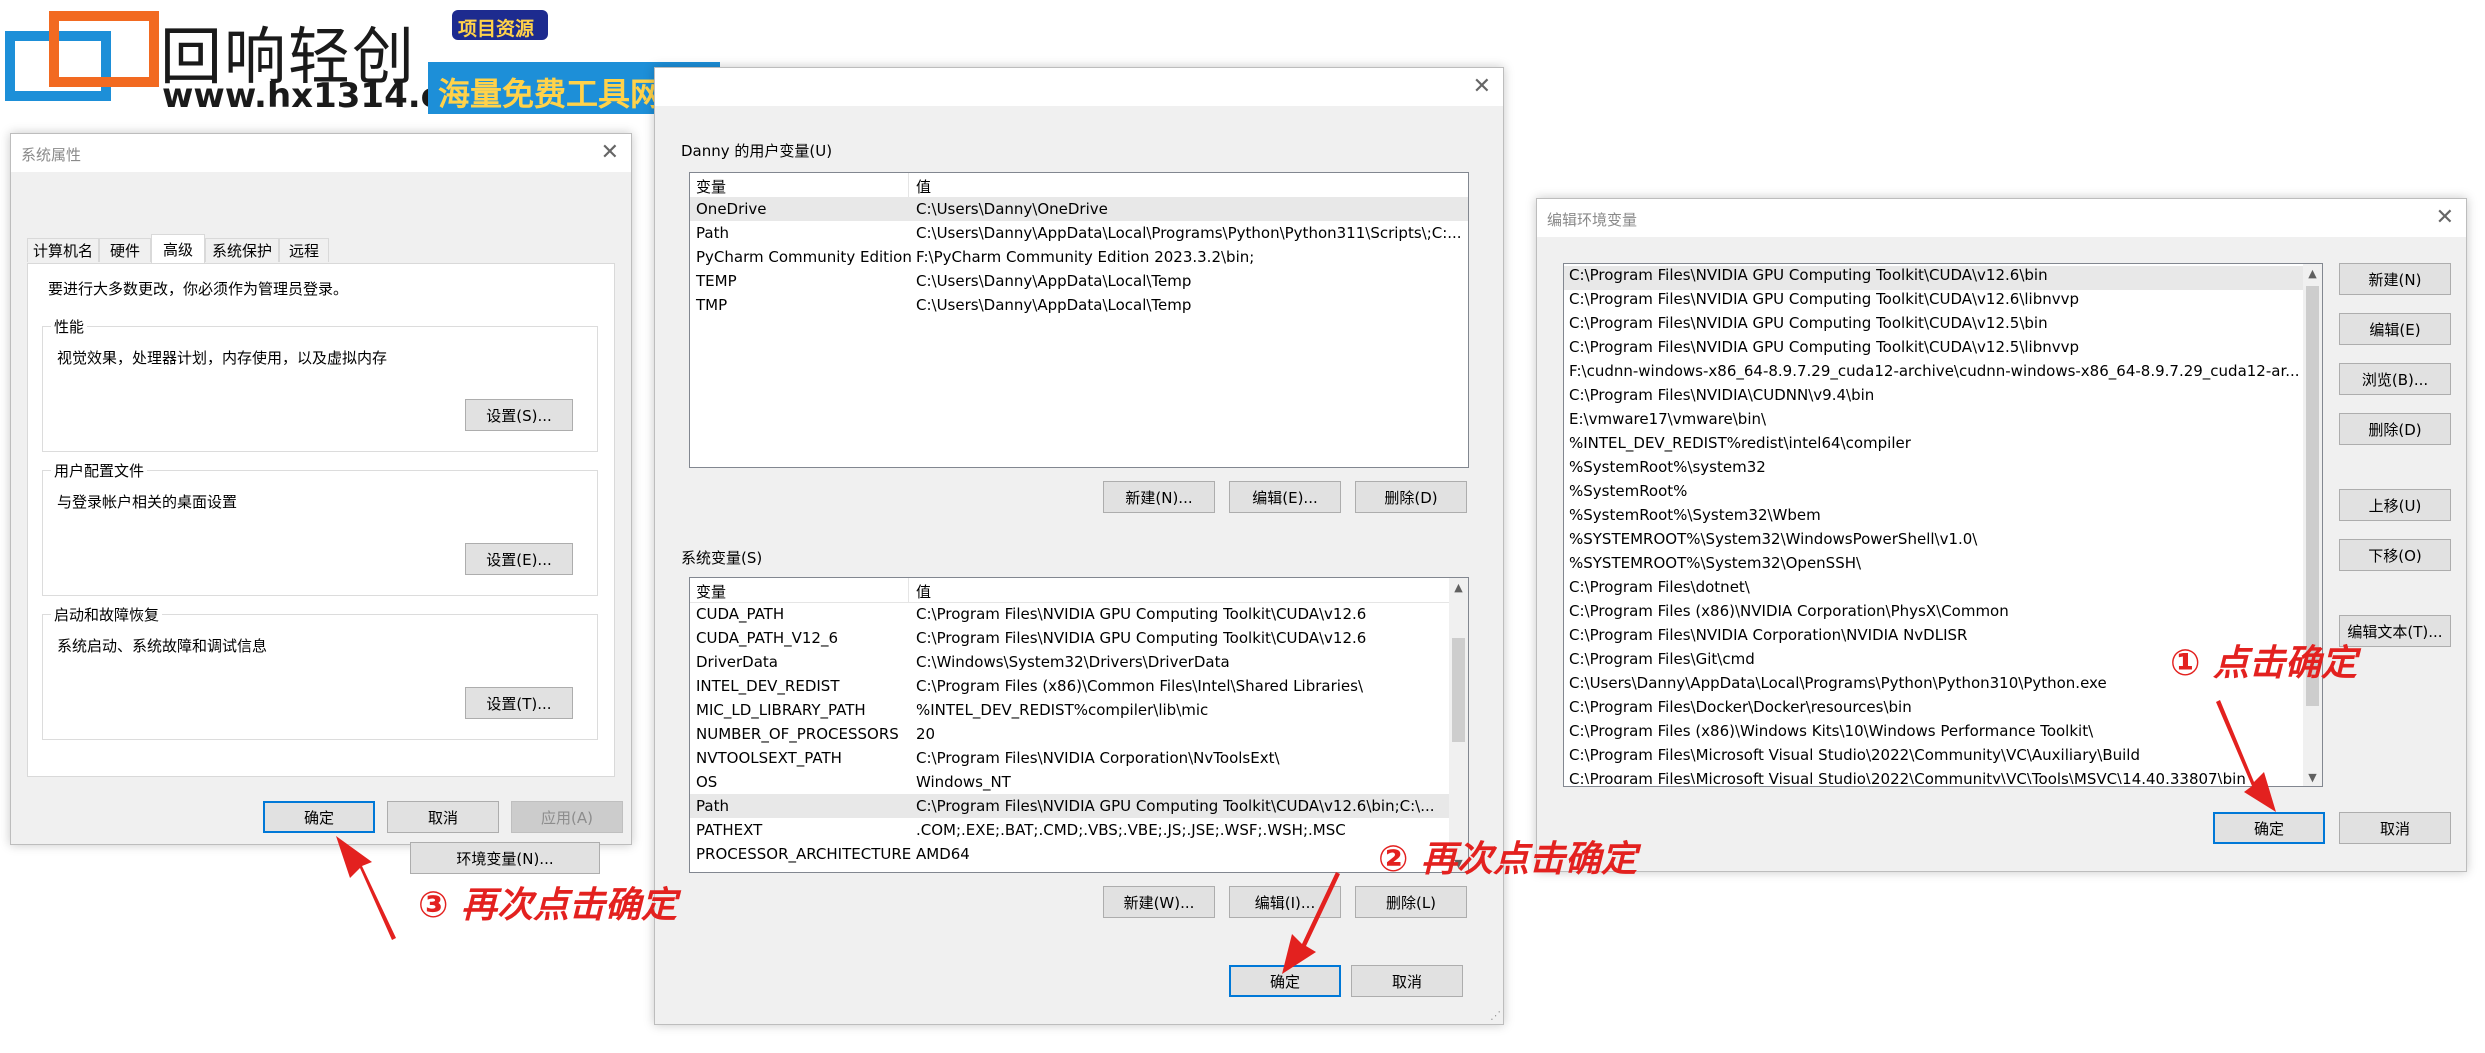 The image size is (2485, 1053). Describe the element at coordinates (2395, 279) in the screenshot. I see `entry-new-button: 新建(N)` at that location.